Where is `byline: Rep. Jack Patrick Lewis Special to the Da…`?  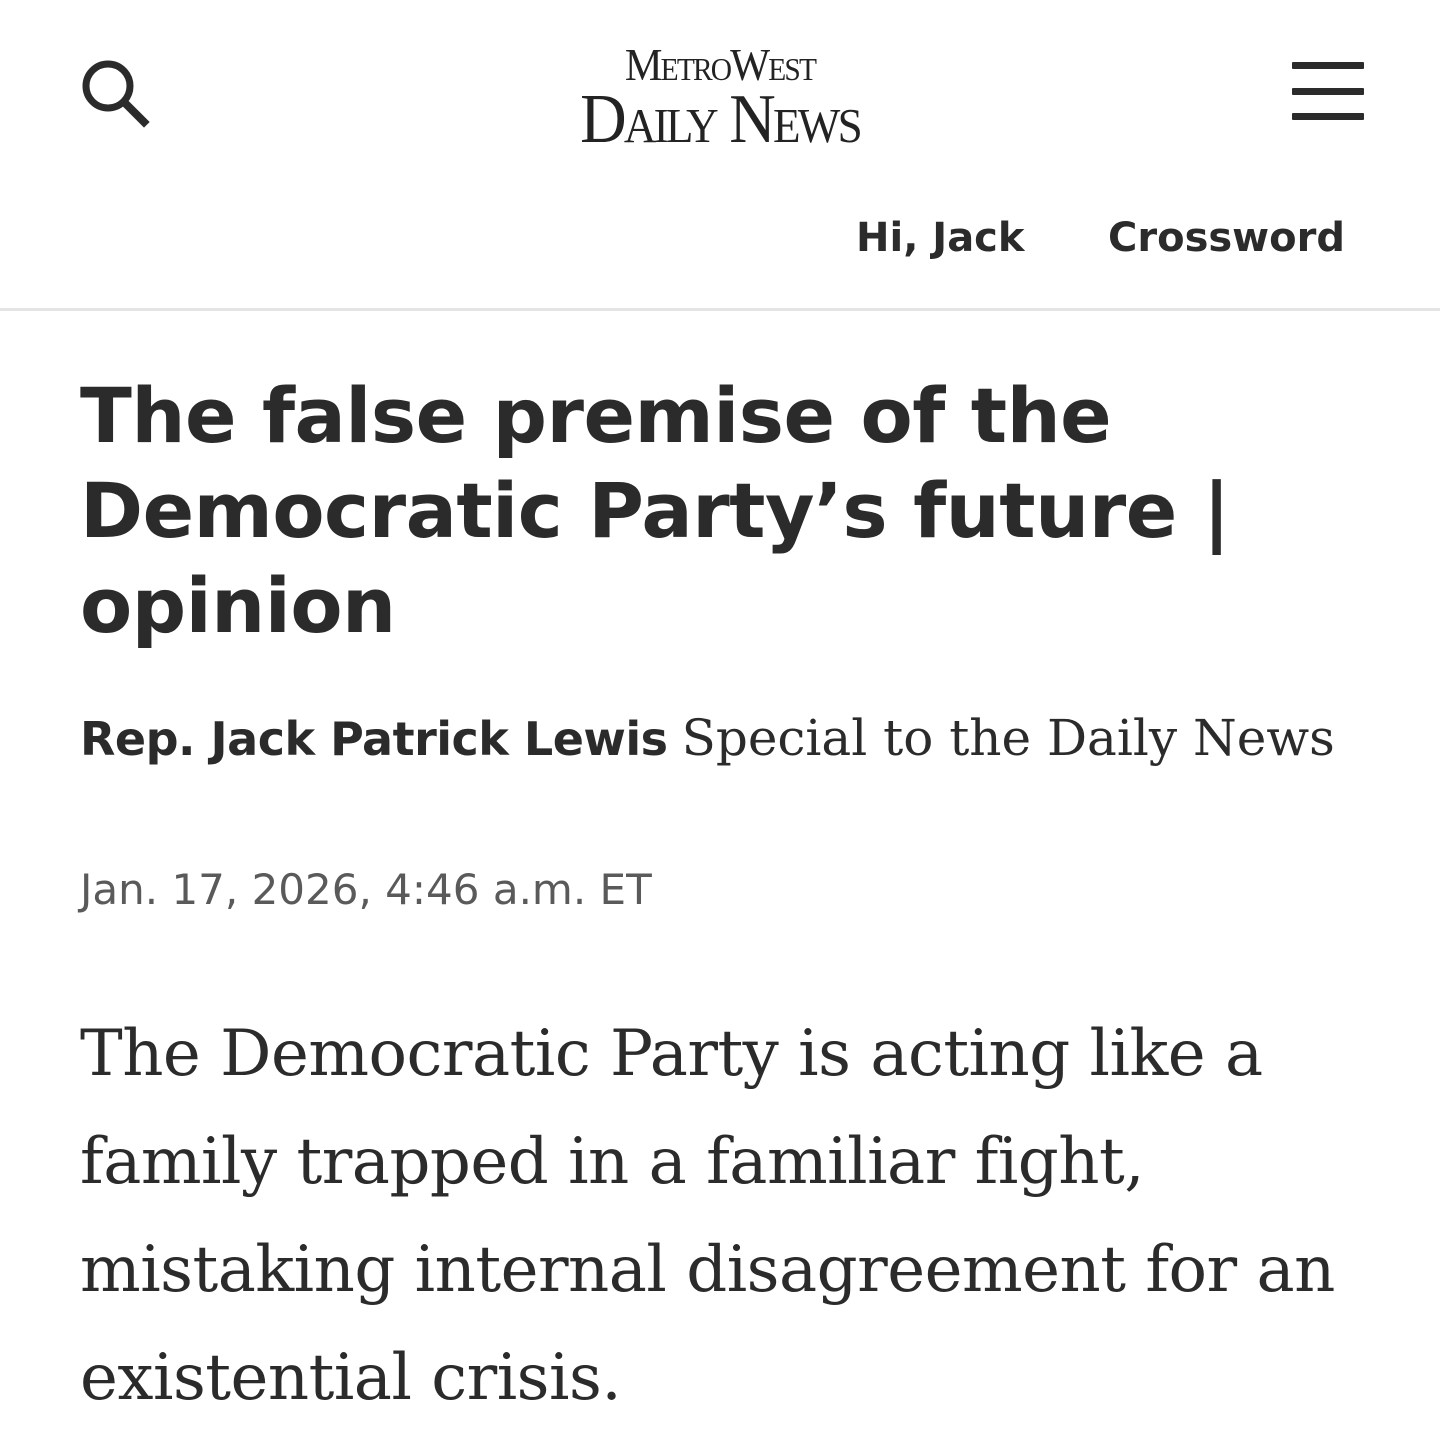
byline: Rep. Jack Patrick Lewis Special to the Da… is located at coordinates (720, 738).